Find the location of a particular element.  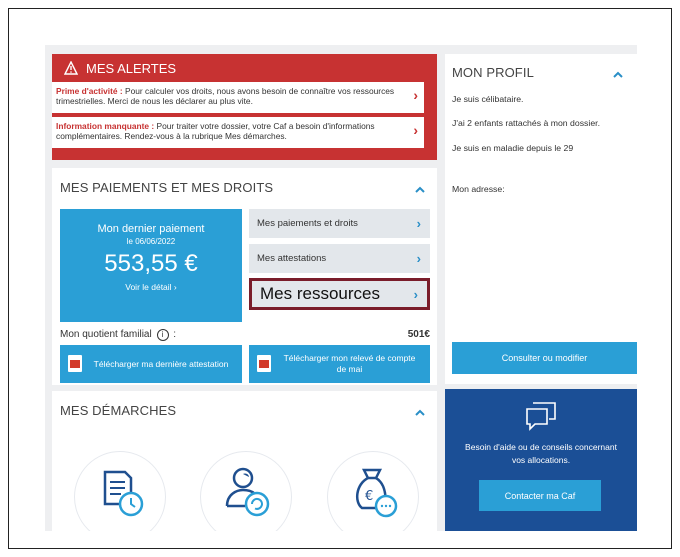

demarche-tile-profil is located at coordinates (246, 491).